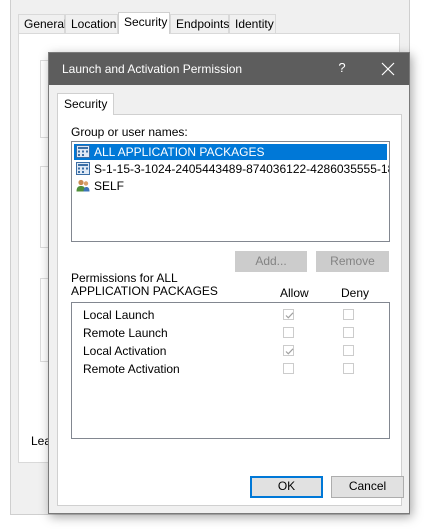 The width and height of the screenshot is (447, 529). Describe the element at coordinates (131, 369) in the screenshot. I see `permission-name: Remote Activation` at that location.